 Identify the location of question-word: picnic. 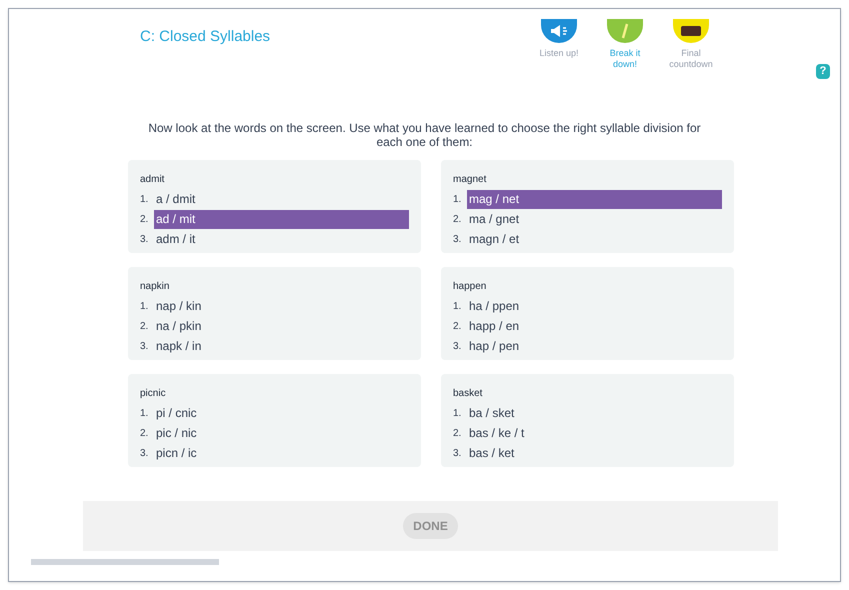
(153, 394).